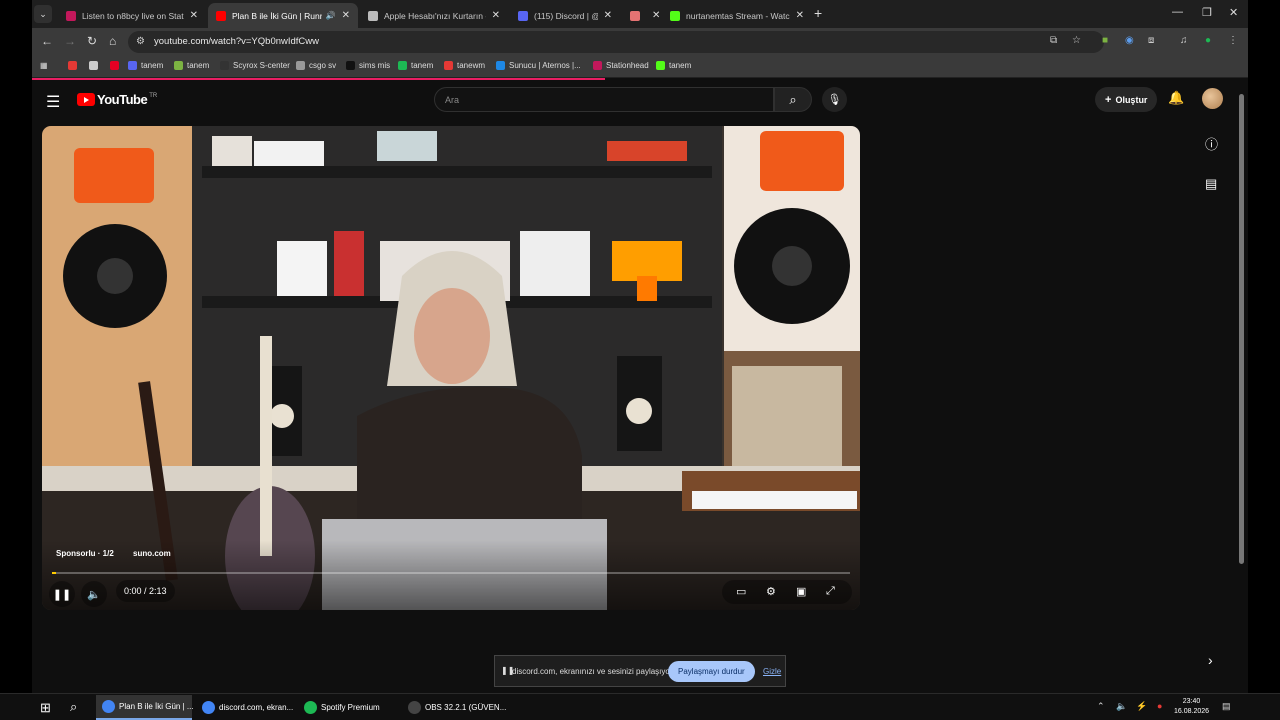 The image size is (1280, 720). What do you see at coordinates (53, 102) in the screenshot?
I see `hamburger-menu-icon: ☰` at bounding box center [53, 102].